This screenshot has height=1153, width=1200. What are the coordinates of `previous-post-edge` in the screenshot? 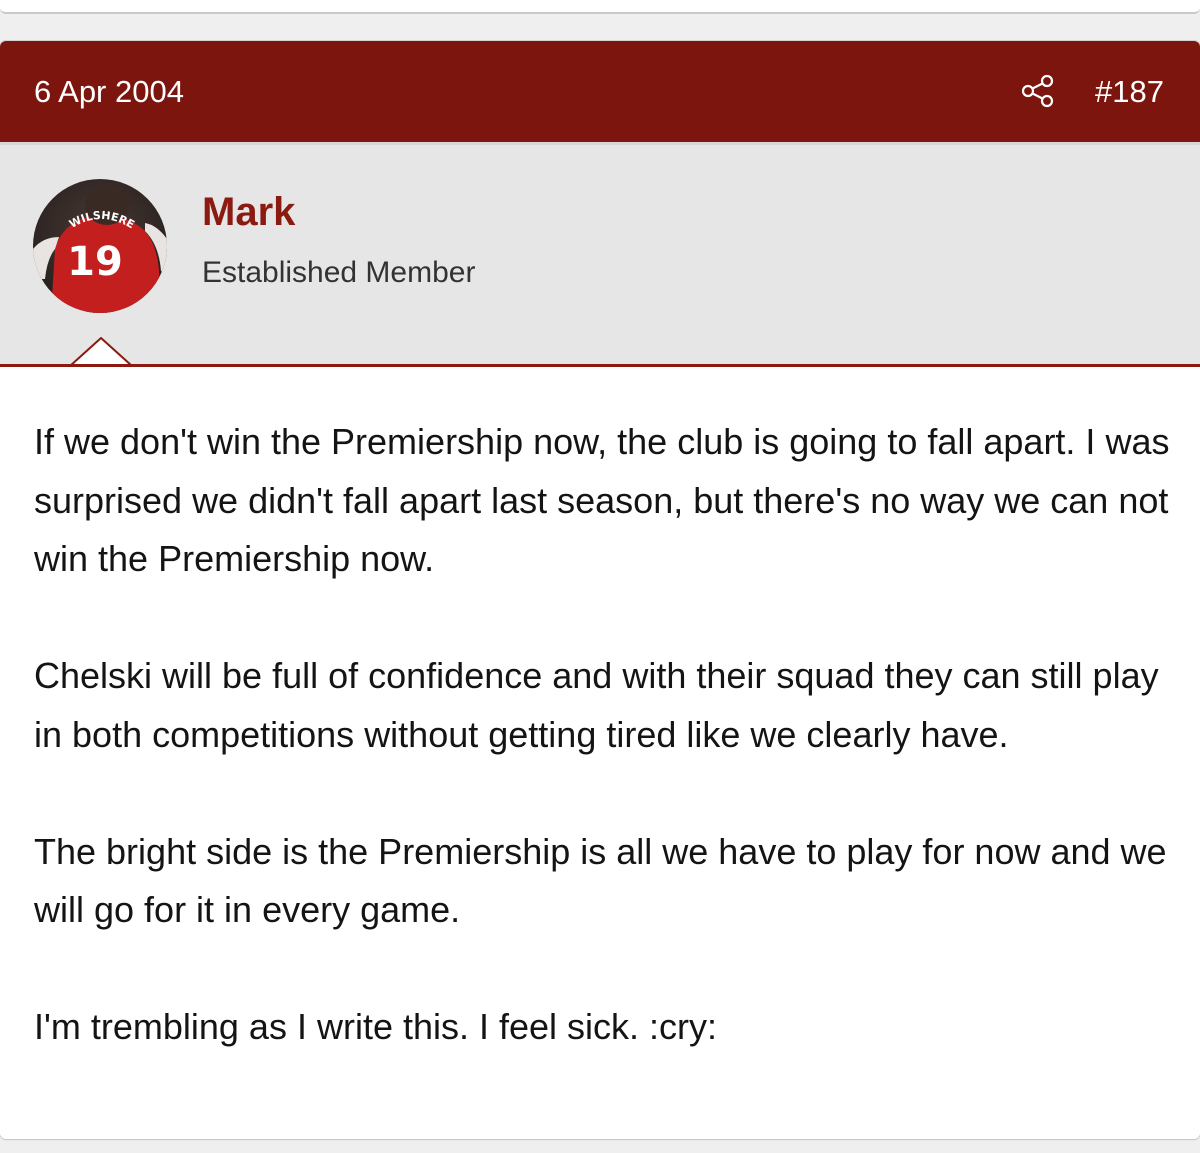 It's located at (600, 7).